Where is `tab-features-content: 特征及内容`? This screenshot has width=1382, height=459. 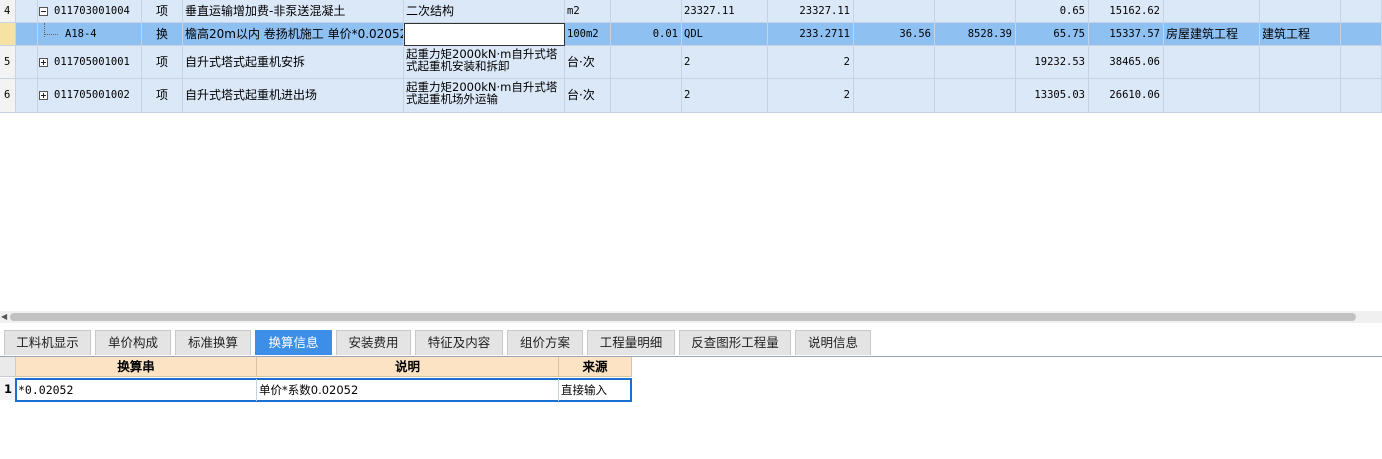 tab-features-content: 特征及内容 is located at coordinates (459, 342).